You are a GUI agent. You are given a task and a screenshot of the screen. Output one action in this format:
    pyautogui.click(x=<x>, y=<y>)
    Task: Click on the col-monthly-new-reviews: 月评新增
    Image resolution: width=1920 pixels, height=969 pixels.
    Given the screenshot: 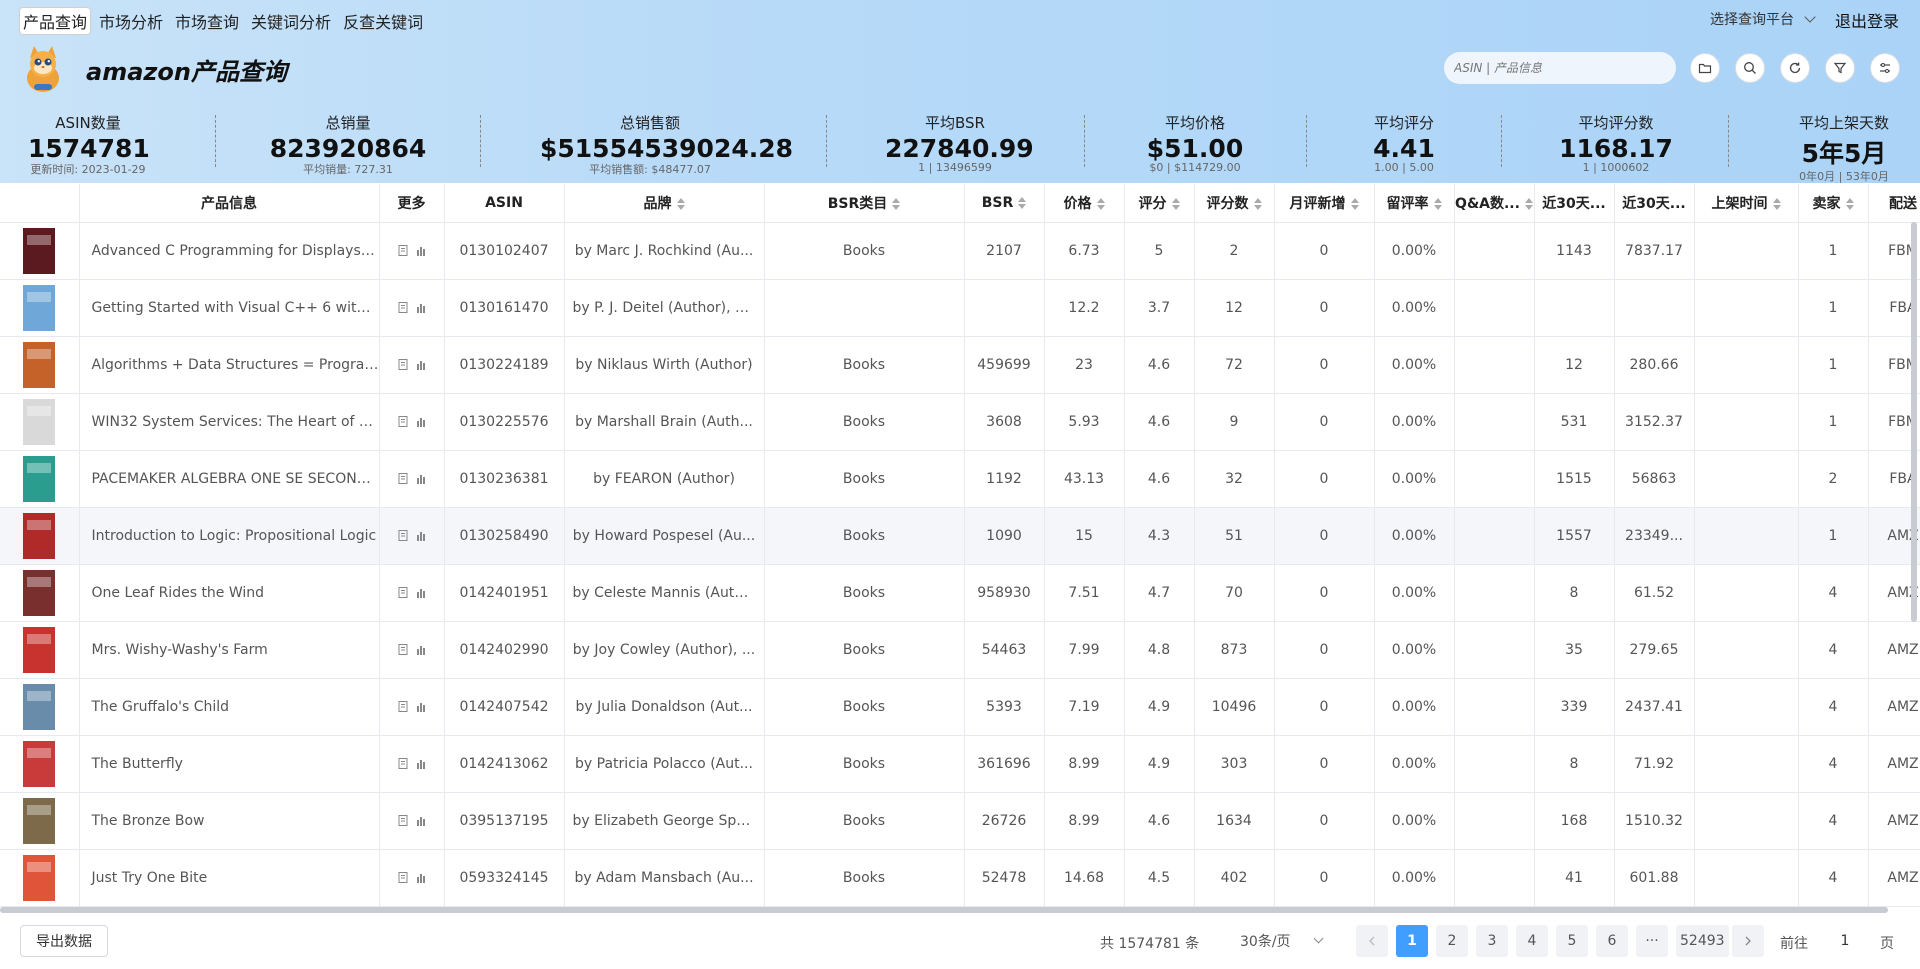 What is the action you would take?
    pyautogui.click(x=1324, y=203)
    